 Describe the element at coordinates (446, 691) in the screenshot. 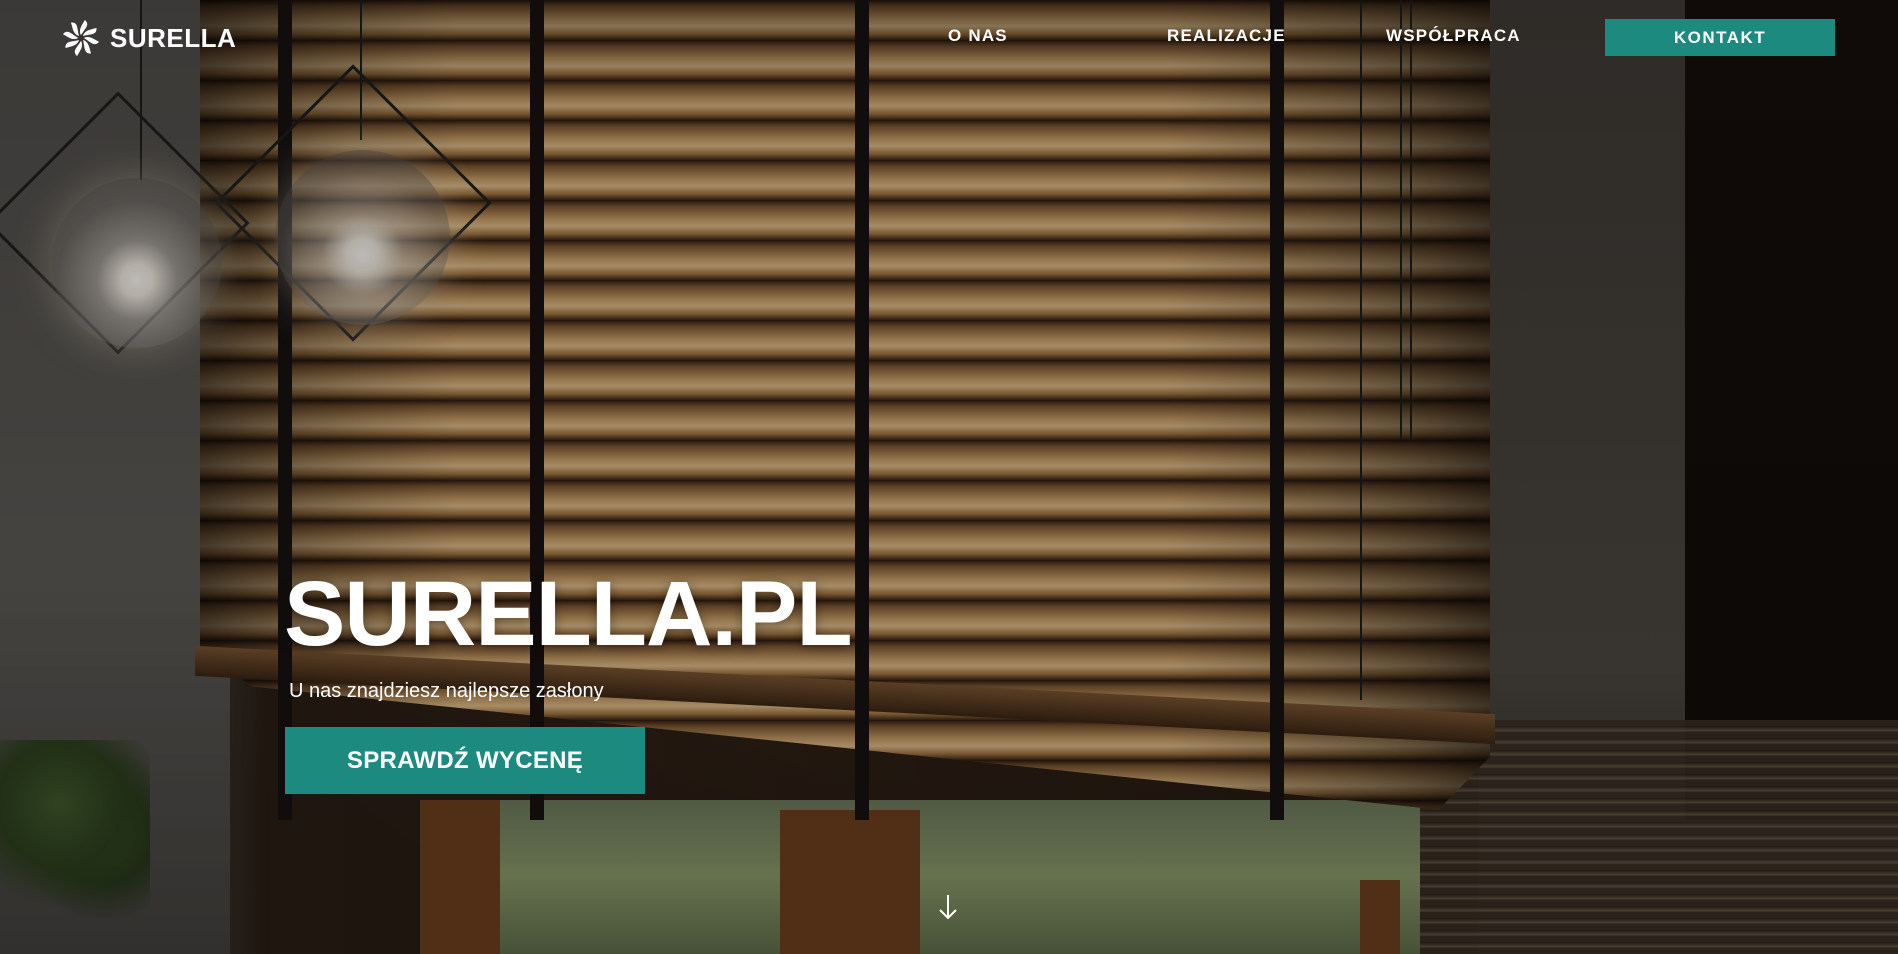

I see `hero-subtitle: U nas znajdziesz najlepsze zasłony` at that location.